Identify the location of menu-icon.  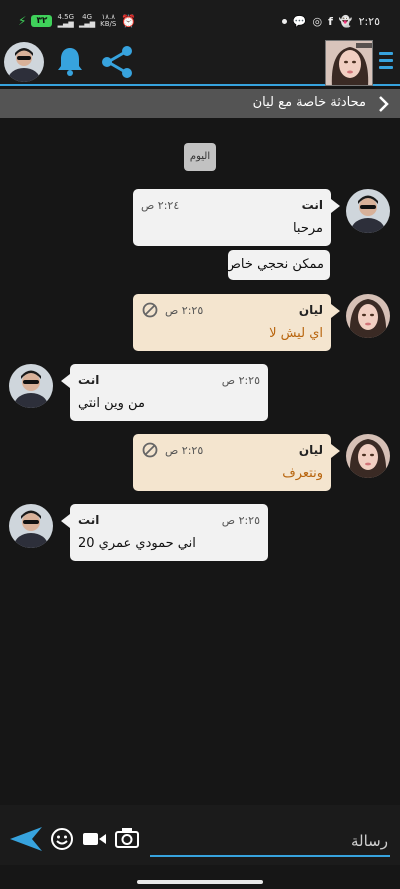
(386, 61).